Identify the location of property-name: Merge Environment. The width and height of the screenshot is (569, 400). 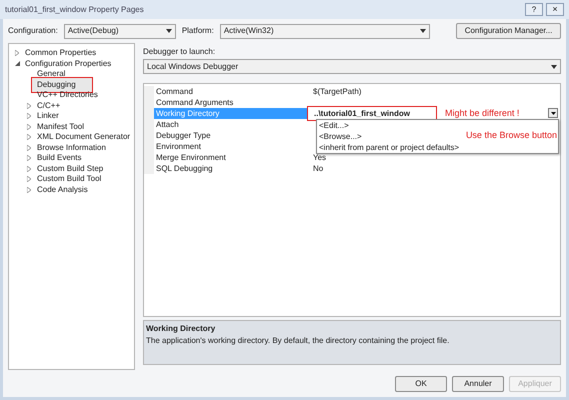
(230, 157).